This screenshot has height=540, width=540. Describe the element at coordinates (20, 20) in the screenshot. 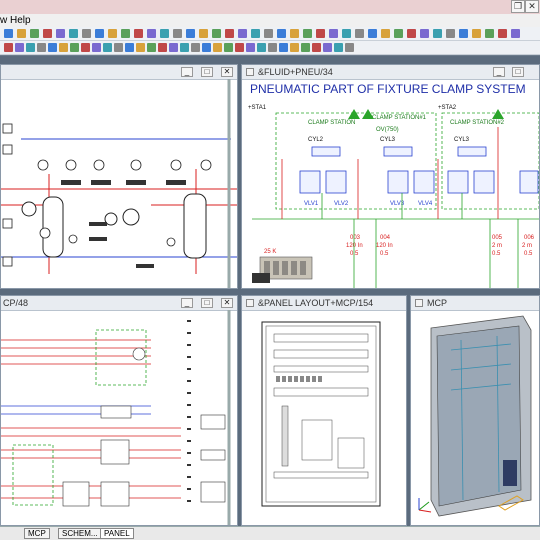

I see `menu-help: Help` at that location.